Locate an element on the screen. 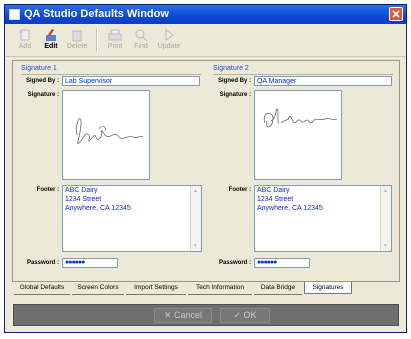 This screenshot has width=411, height=339. title-bar: QA Studio Defaults Window is located at coordinates (205, 14).